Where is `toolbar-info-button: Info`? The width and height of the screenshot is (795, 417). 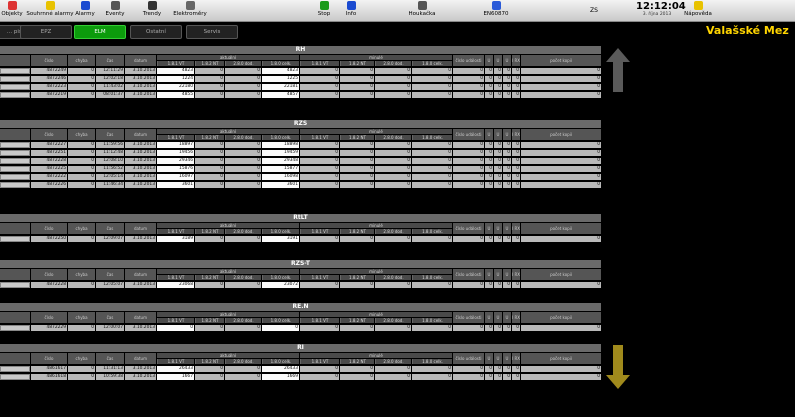 toolbar-info-button: Info is located at coordinates (351, 11).